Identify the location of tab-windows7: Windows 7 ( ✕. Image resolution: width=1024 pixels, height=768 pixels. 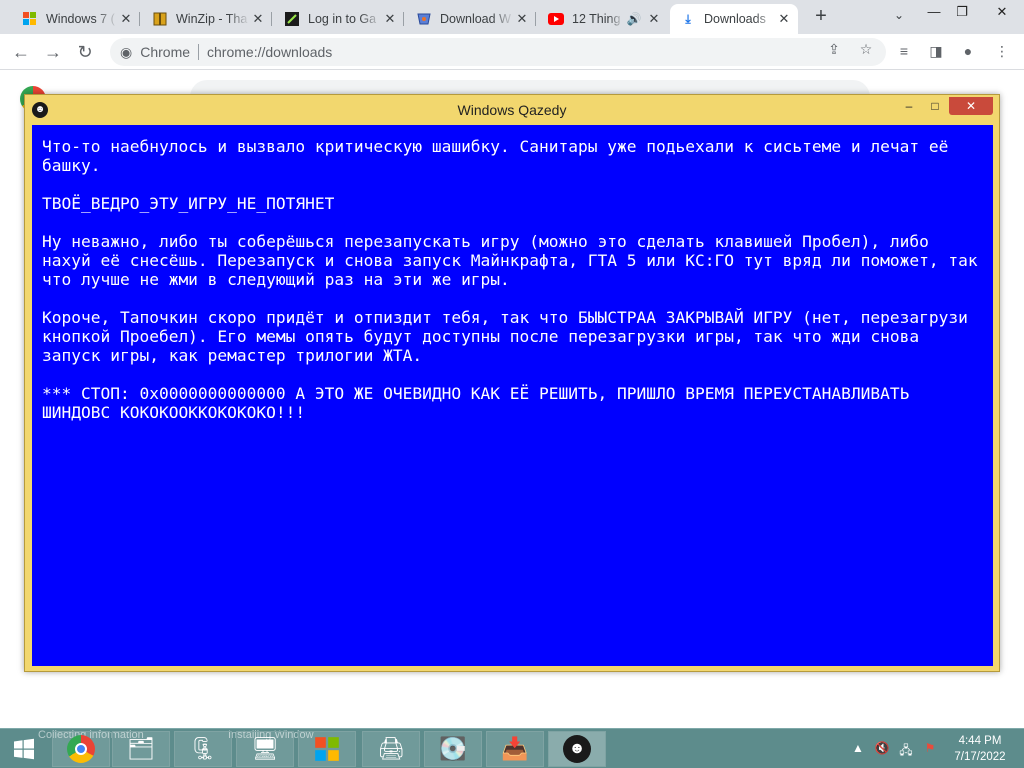
(76, 19).